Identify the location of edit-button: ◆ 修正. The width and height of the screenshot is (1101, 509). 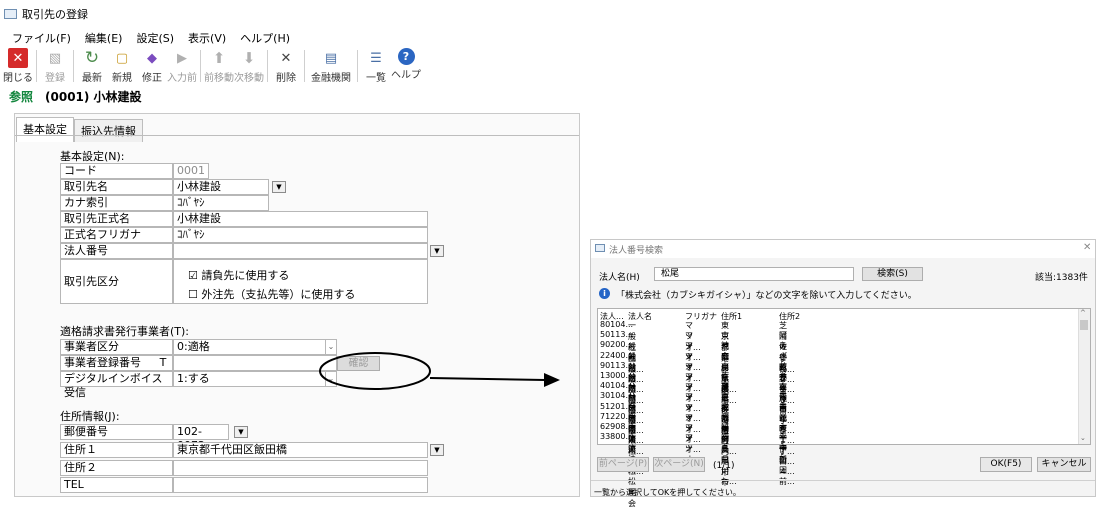
(152, 66).